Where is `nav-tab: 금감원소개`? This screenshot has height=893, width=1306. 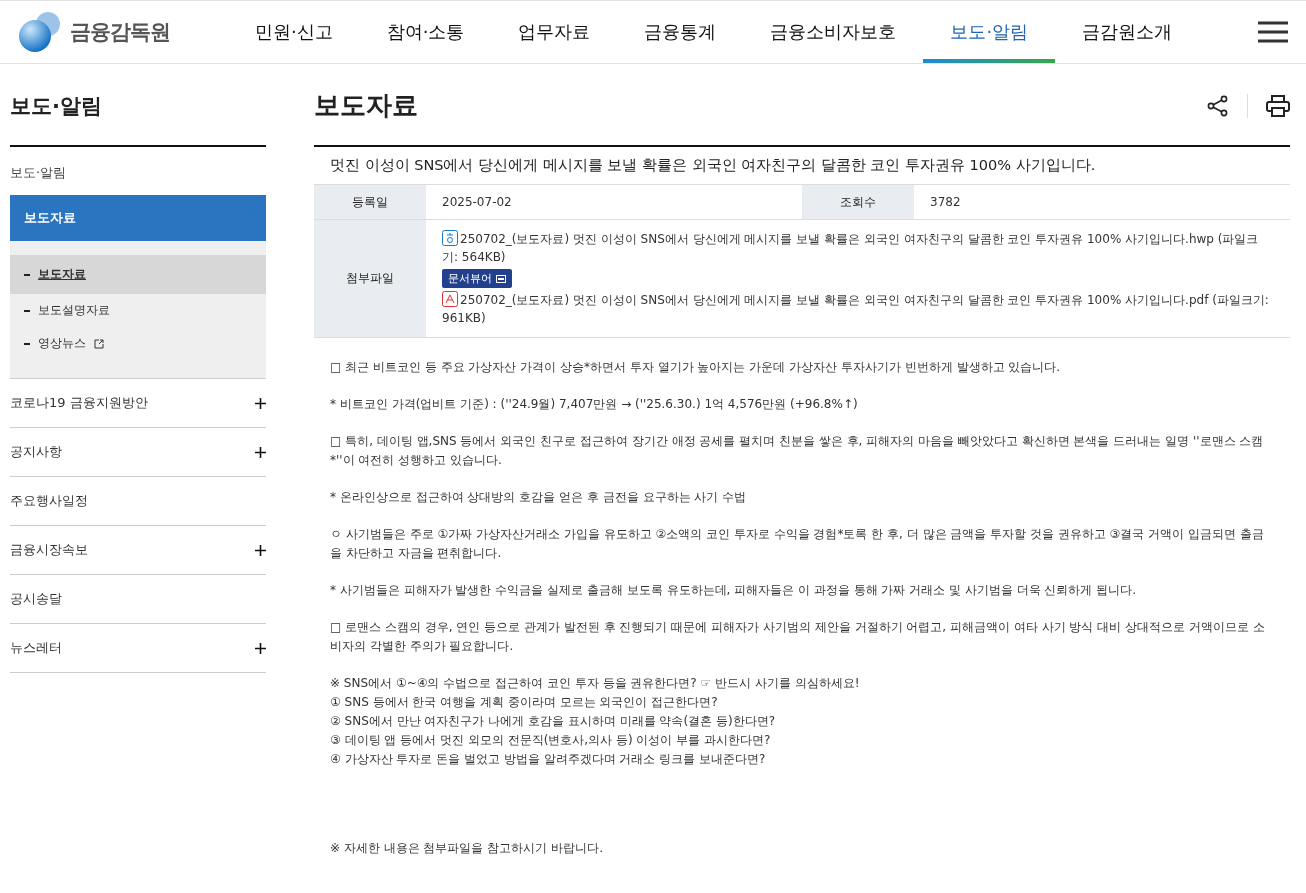
nav-tab: 금감원소개 is located at coordinates (1127, 32).